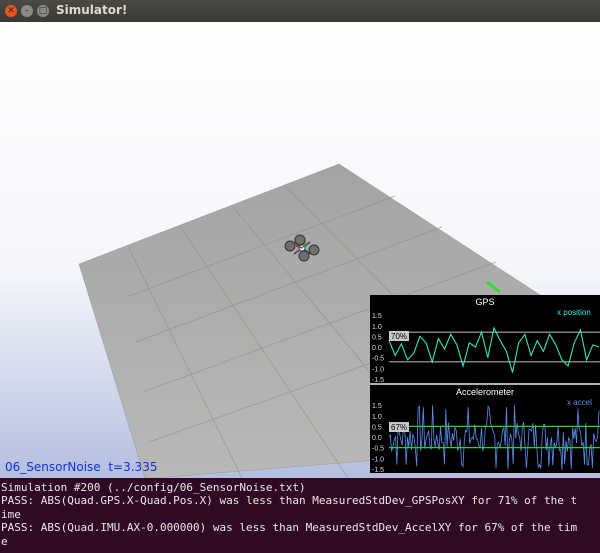 The width and height of the screenshot is (600, 553). I want to click on accel-series-label: x accel, so click(579, 402).